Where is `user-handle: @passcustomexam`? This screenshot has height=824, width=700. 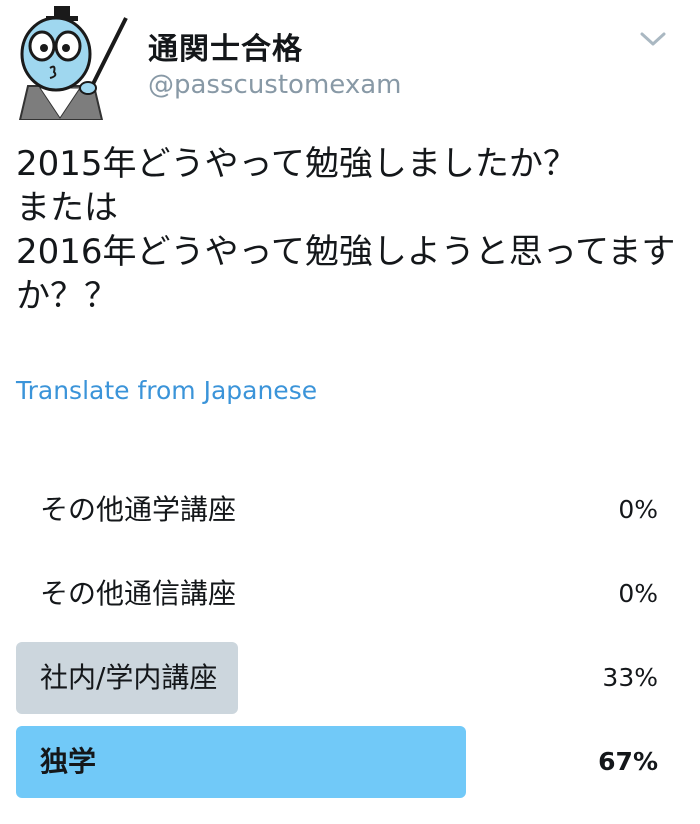 user-handle: @passcustomexam is located at coordinates (274, 85).